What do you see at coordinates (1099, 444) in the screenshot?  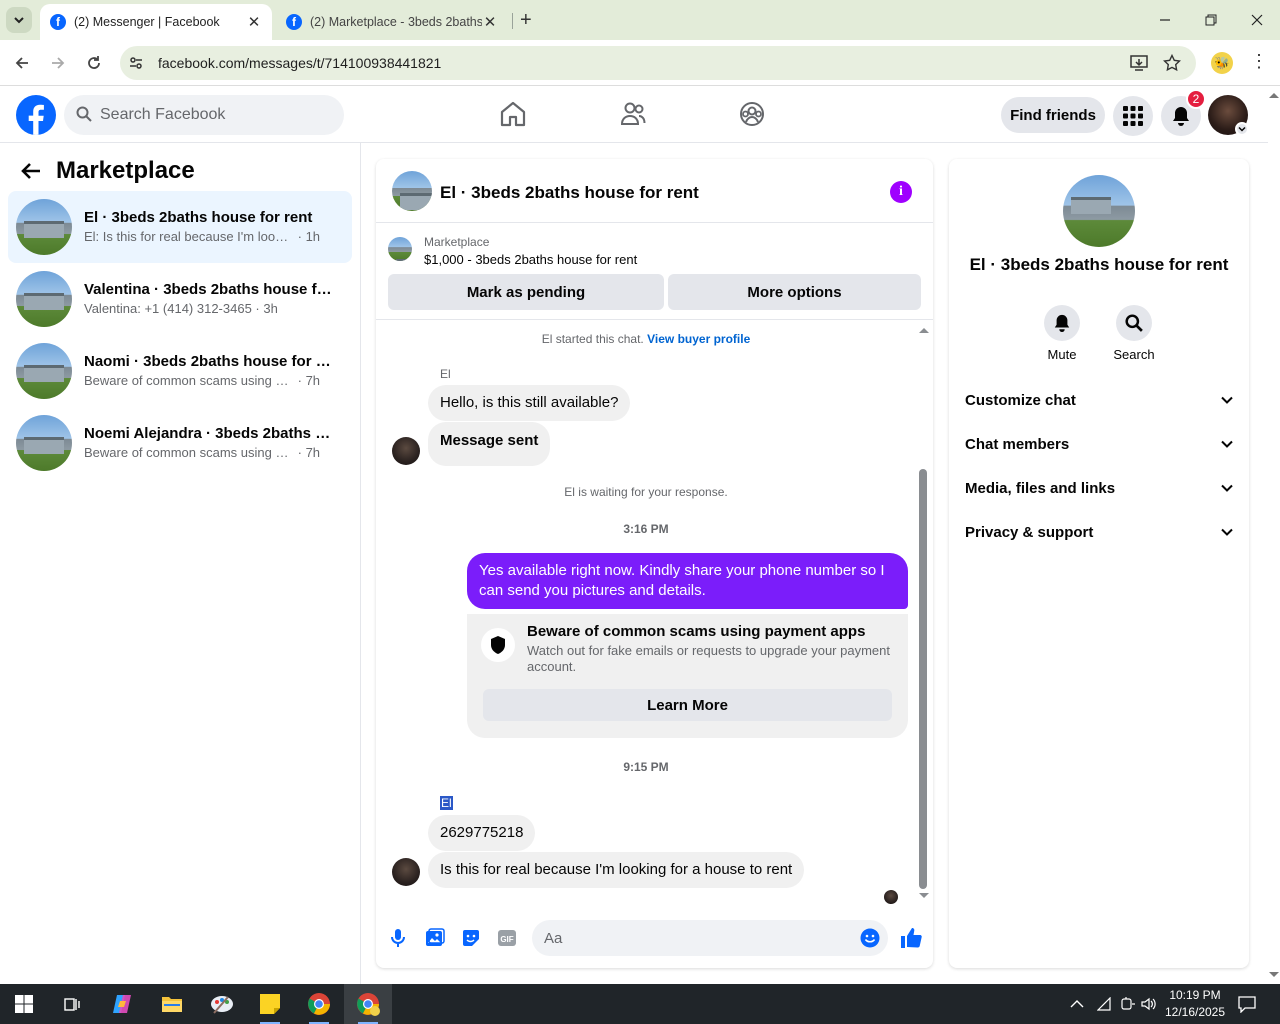 I see `chat-members-section: Chat members` at bounding box center [1099, 444].